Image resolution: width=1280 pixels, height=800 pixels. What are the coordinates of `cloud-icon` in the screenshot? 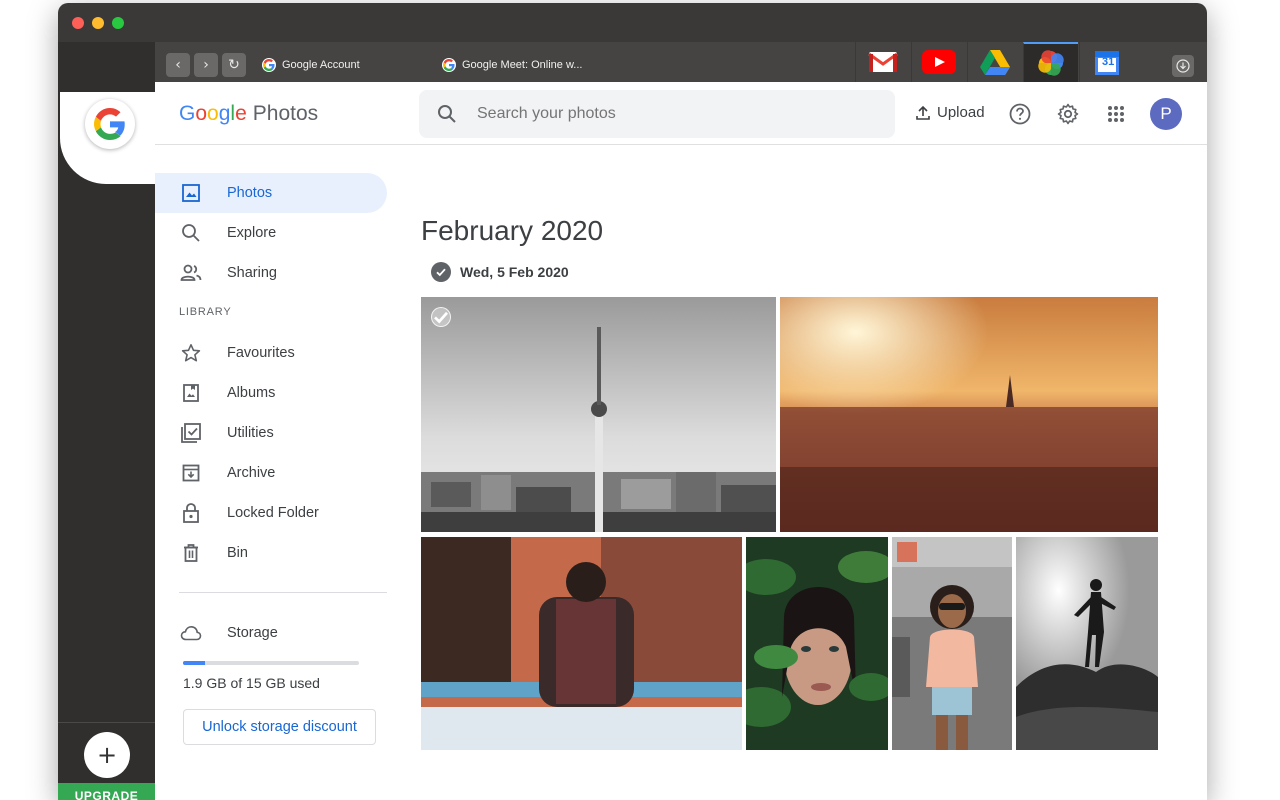 It's located at (191, 633).